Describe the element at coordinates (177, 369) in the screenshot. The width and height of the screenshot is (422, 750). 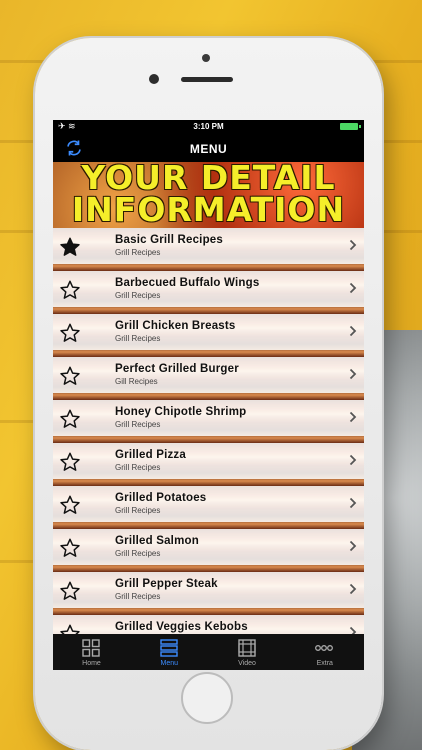
I see `list-item-title: Perfect Grilled Burger` at that location.